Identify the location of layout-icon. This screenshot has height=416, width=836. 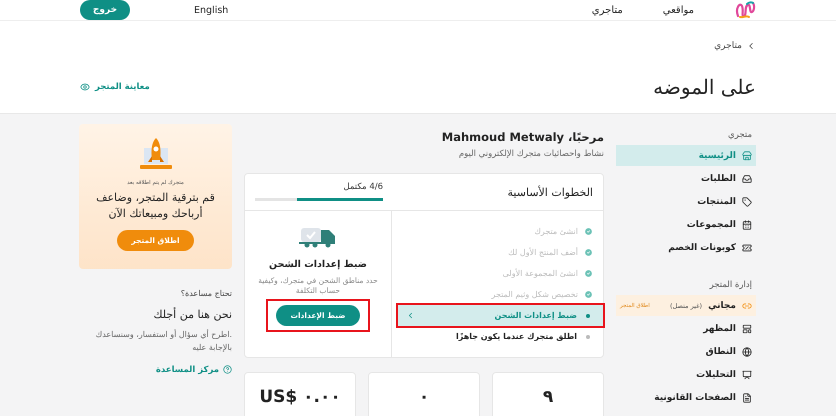
(747, 329).